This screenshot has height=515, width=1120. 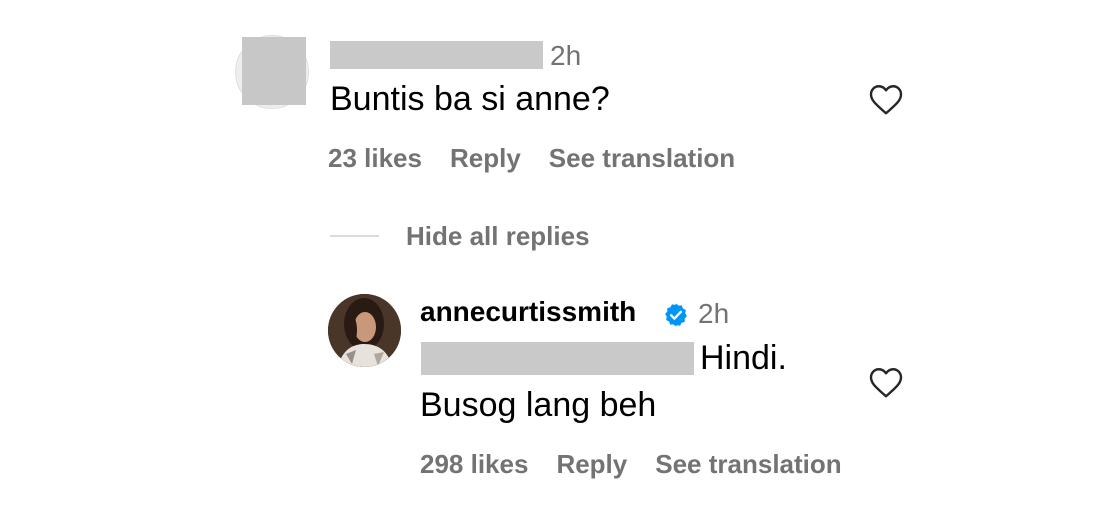 I want to click on profile-photo, so click(x=364, y=330).